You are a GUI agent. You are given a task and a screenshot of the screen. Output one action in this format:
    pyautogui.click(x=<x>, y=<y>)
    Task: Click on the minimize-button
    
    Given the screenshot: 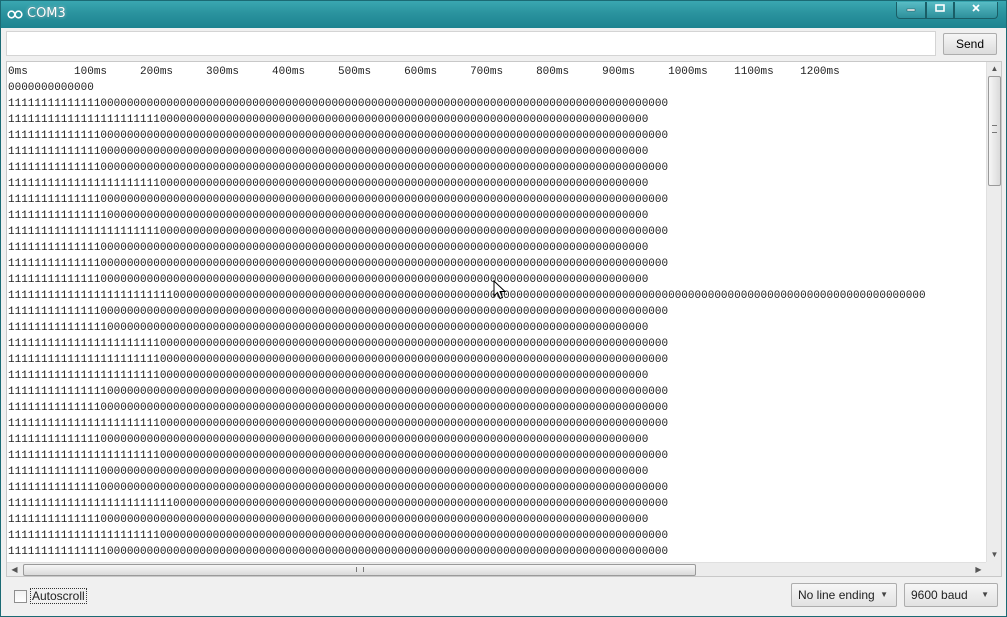 What is the action you would take?
    pyautogui.click(x=911, y=10)
    